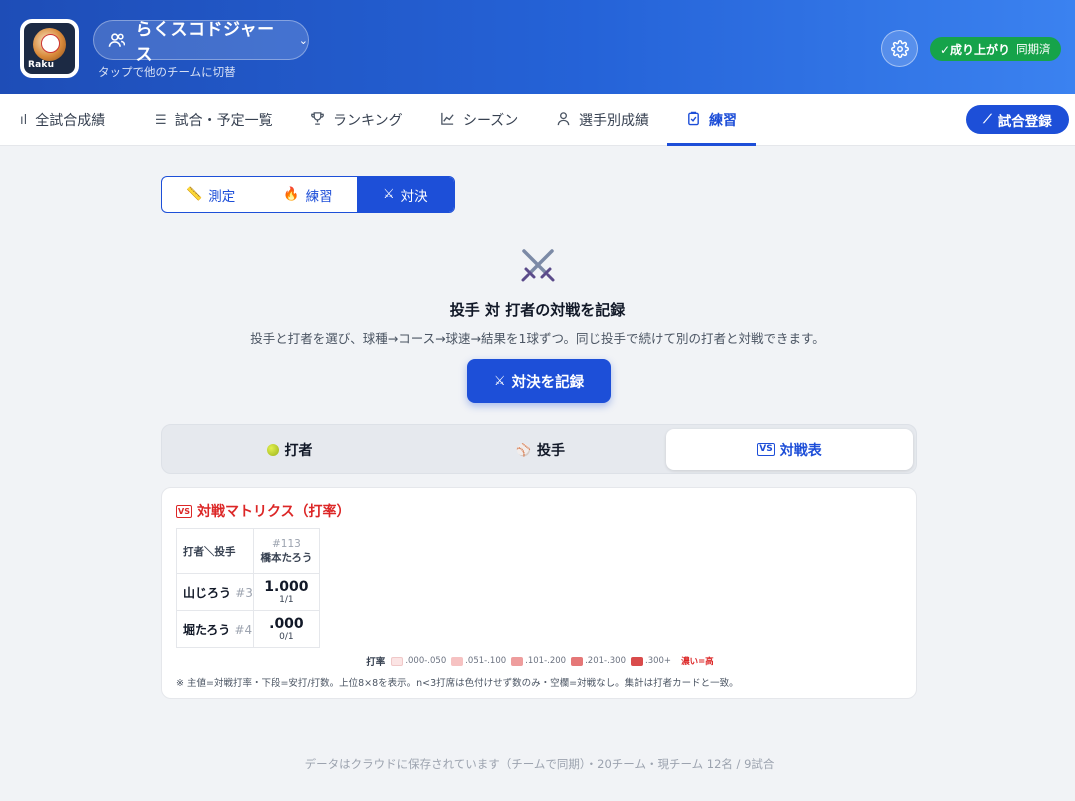  I want to click on legend-label: .300+, so click(658, 661).